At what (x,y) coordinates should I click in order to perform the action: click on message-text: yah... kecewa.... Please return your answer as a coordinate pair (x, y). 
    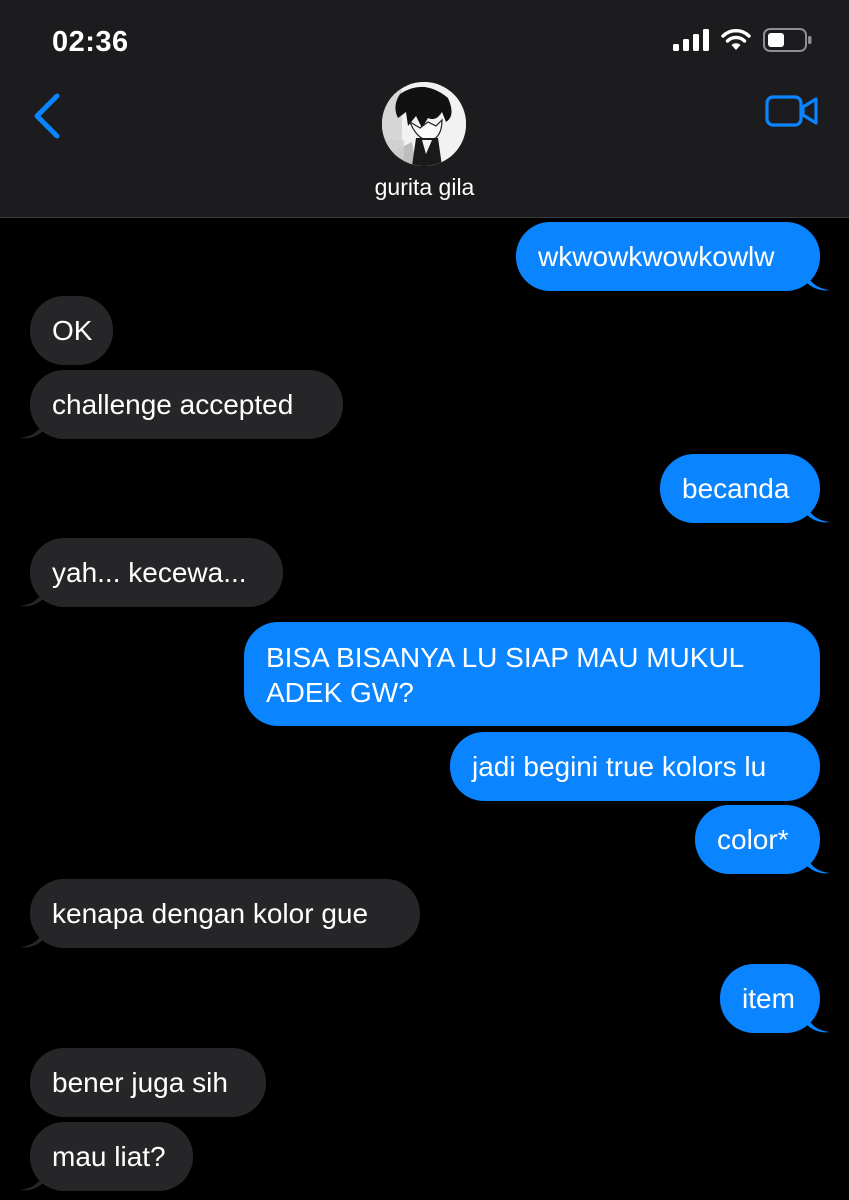
    Looking at the image, I should click on (149, 572).